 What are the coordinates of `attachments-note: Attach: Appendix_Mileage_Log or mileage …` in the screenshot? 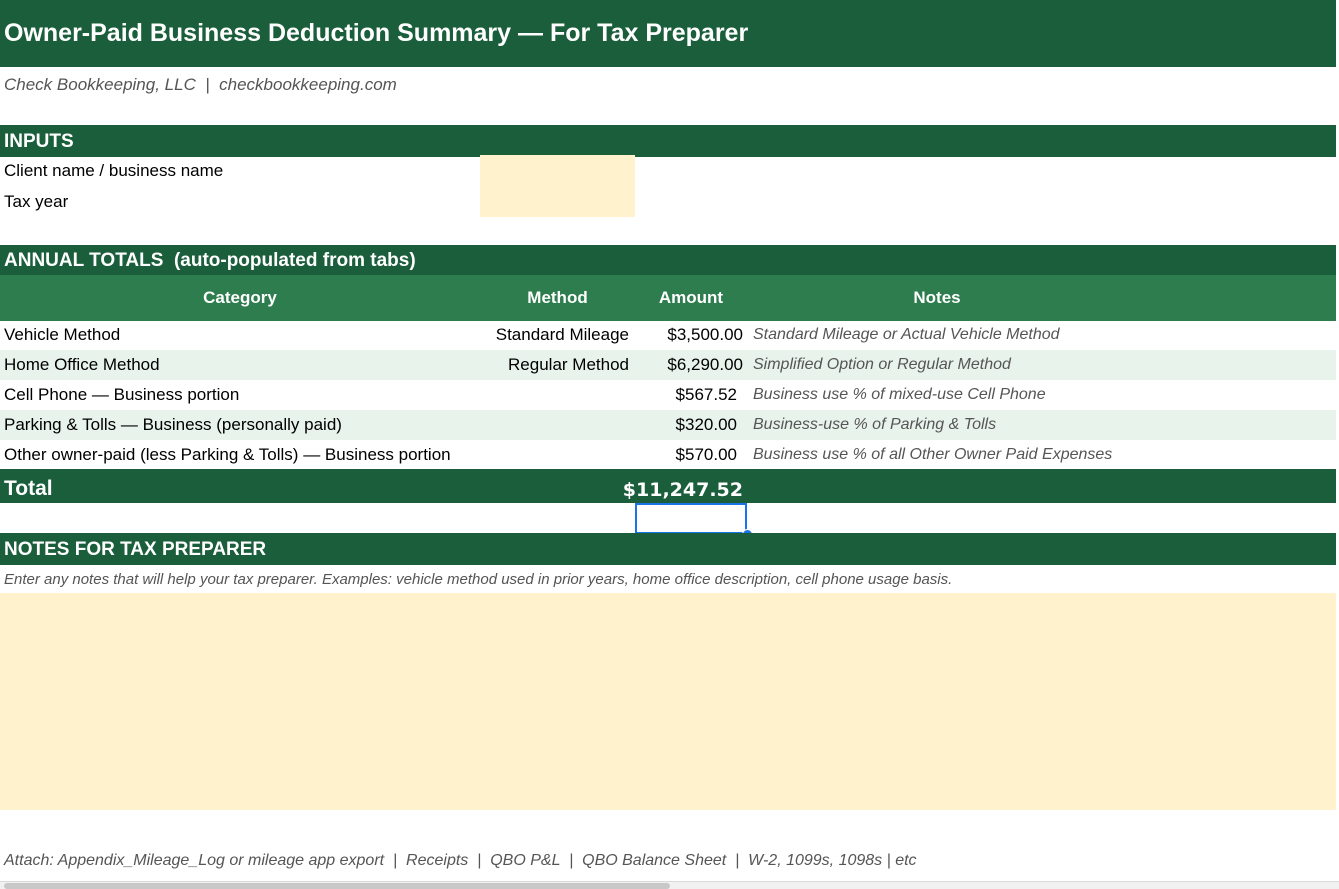 It's located at (460, 860).